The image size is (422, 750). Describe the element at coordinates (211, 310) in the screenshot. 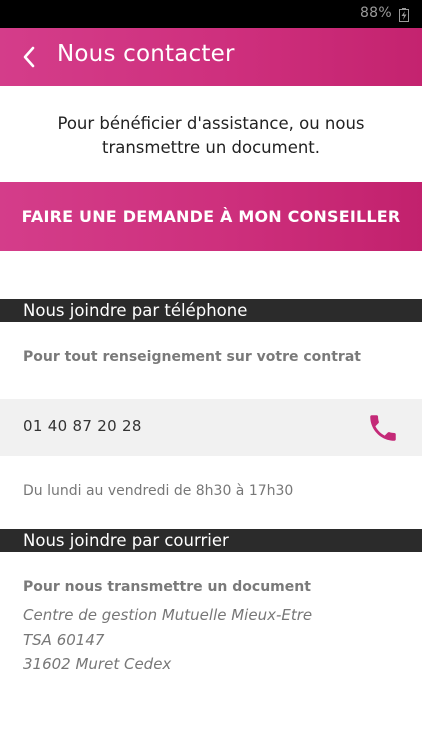

I see `section-header-phone: Nous joindre par téléphone` at that location.